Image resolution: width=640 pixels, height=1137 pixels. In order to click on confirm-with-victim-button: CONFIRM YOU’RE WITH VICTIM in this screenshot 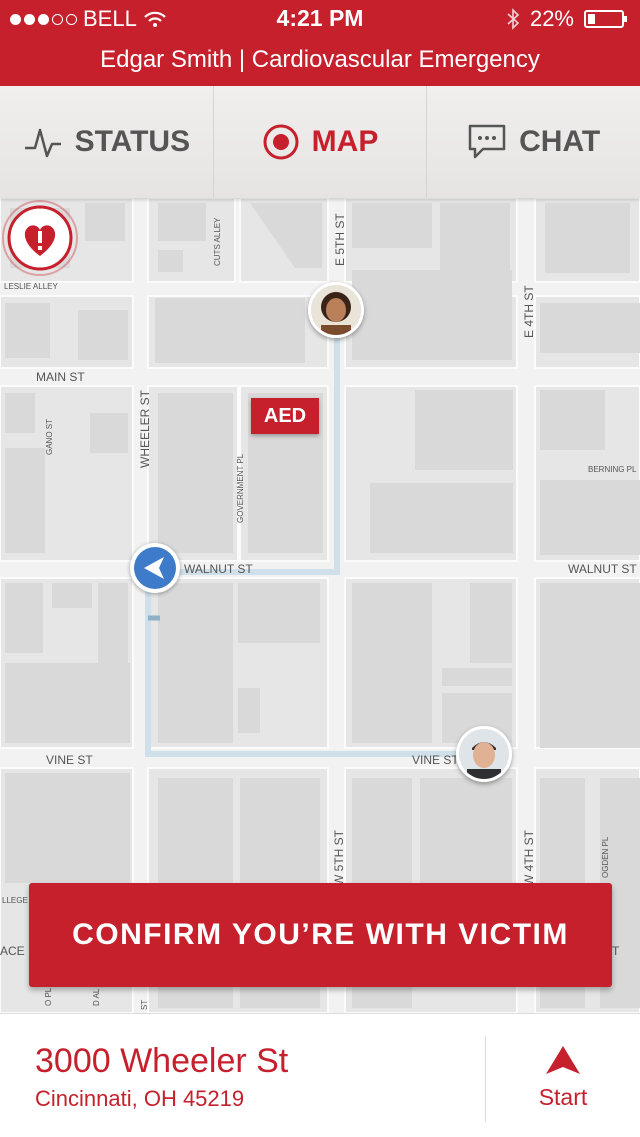, I will do `click(320, 935)`.